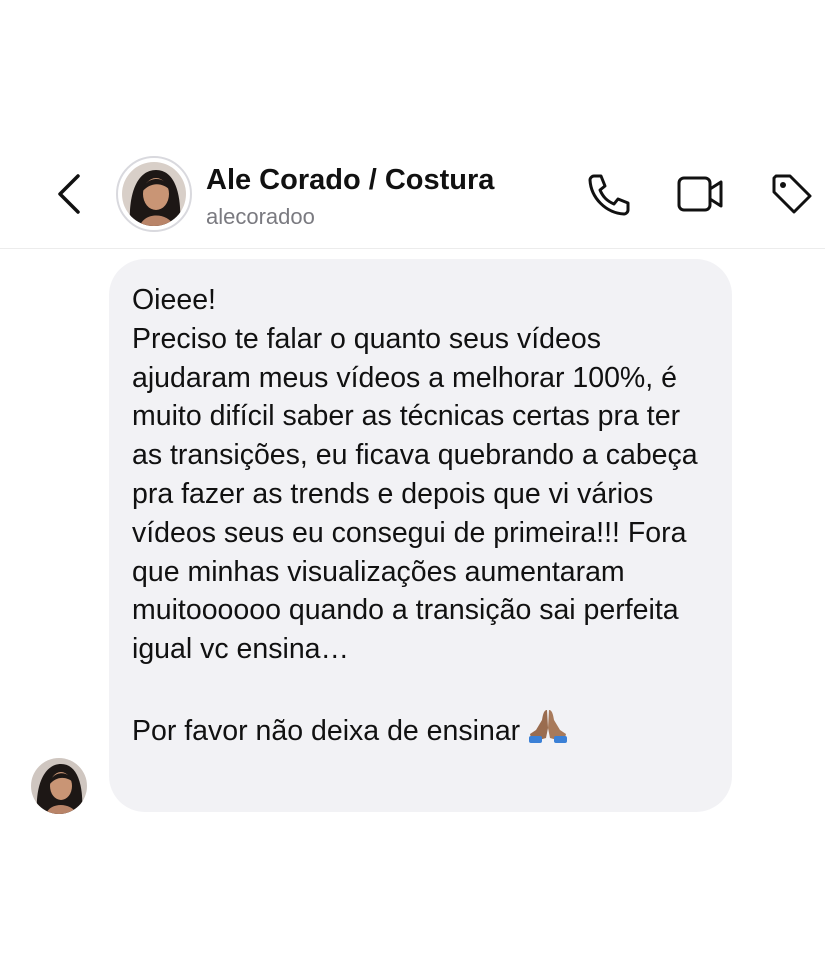  Describe the element at coordinates (548, 726) in the screenshot. I see `praying-hands-emoji` at that location.